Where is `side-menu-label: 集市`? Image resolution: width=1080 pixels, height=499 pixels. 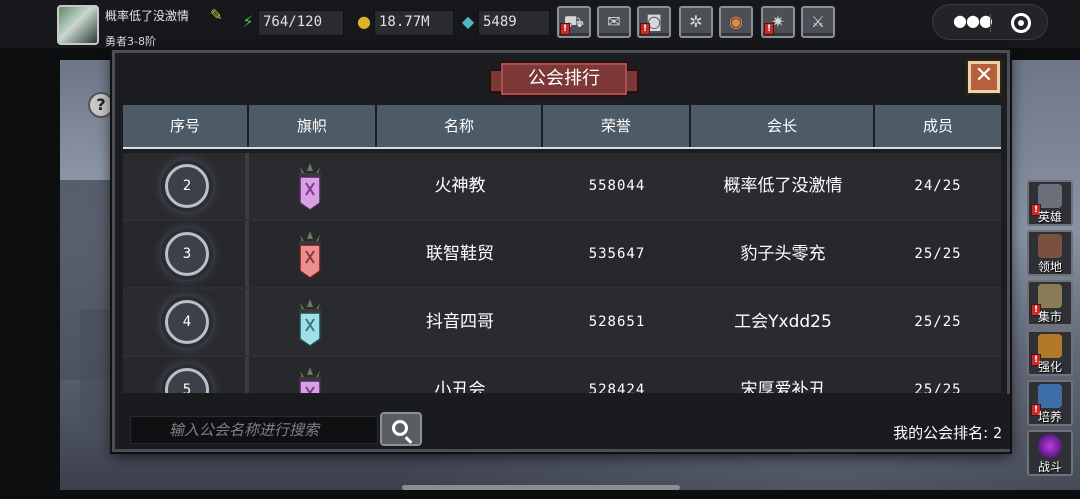 side-menu-label: 集市 is located at coordinates (1049, 317).